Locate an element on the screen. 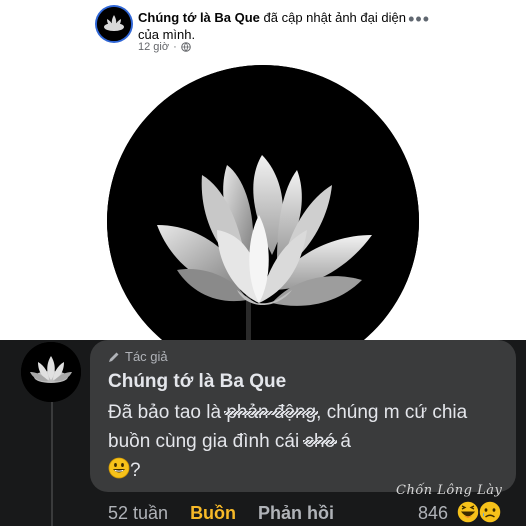 This screenshot has height=526, width=526. comment-time: 52 tuần is located at coordinates (138, 513).